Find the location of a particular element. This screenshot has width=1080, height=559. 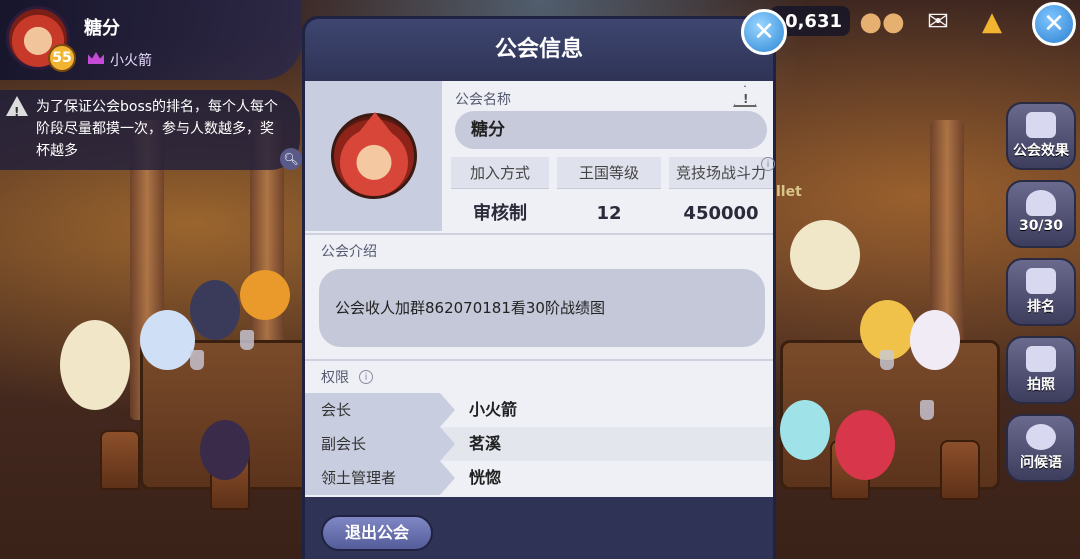

report-warning-icon is located at coordinates (745, 96).